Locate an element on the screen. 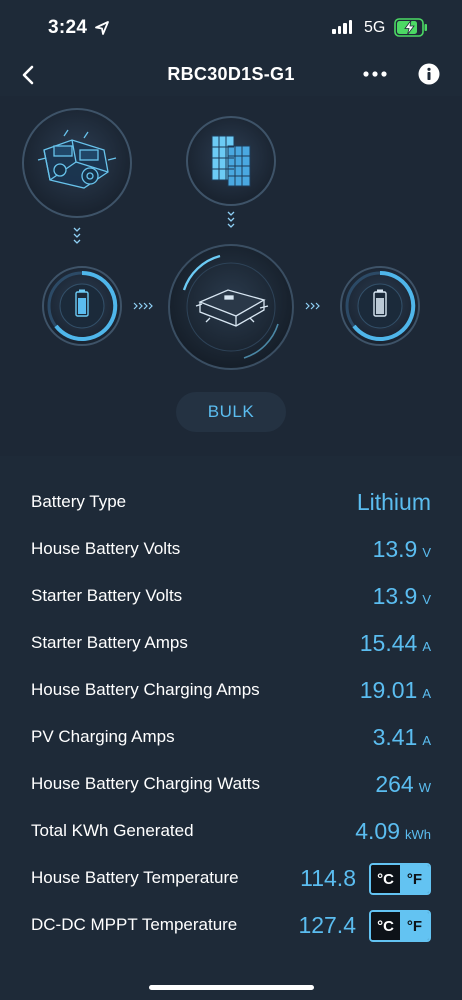 Image resolution: width=462 pixels, height=1000 pixels. status-time: 3:24 is located at coordinates (68, 27).